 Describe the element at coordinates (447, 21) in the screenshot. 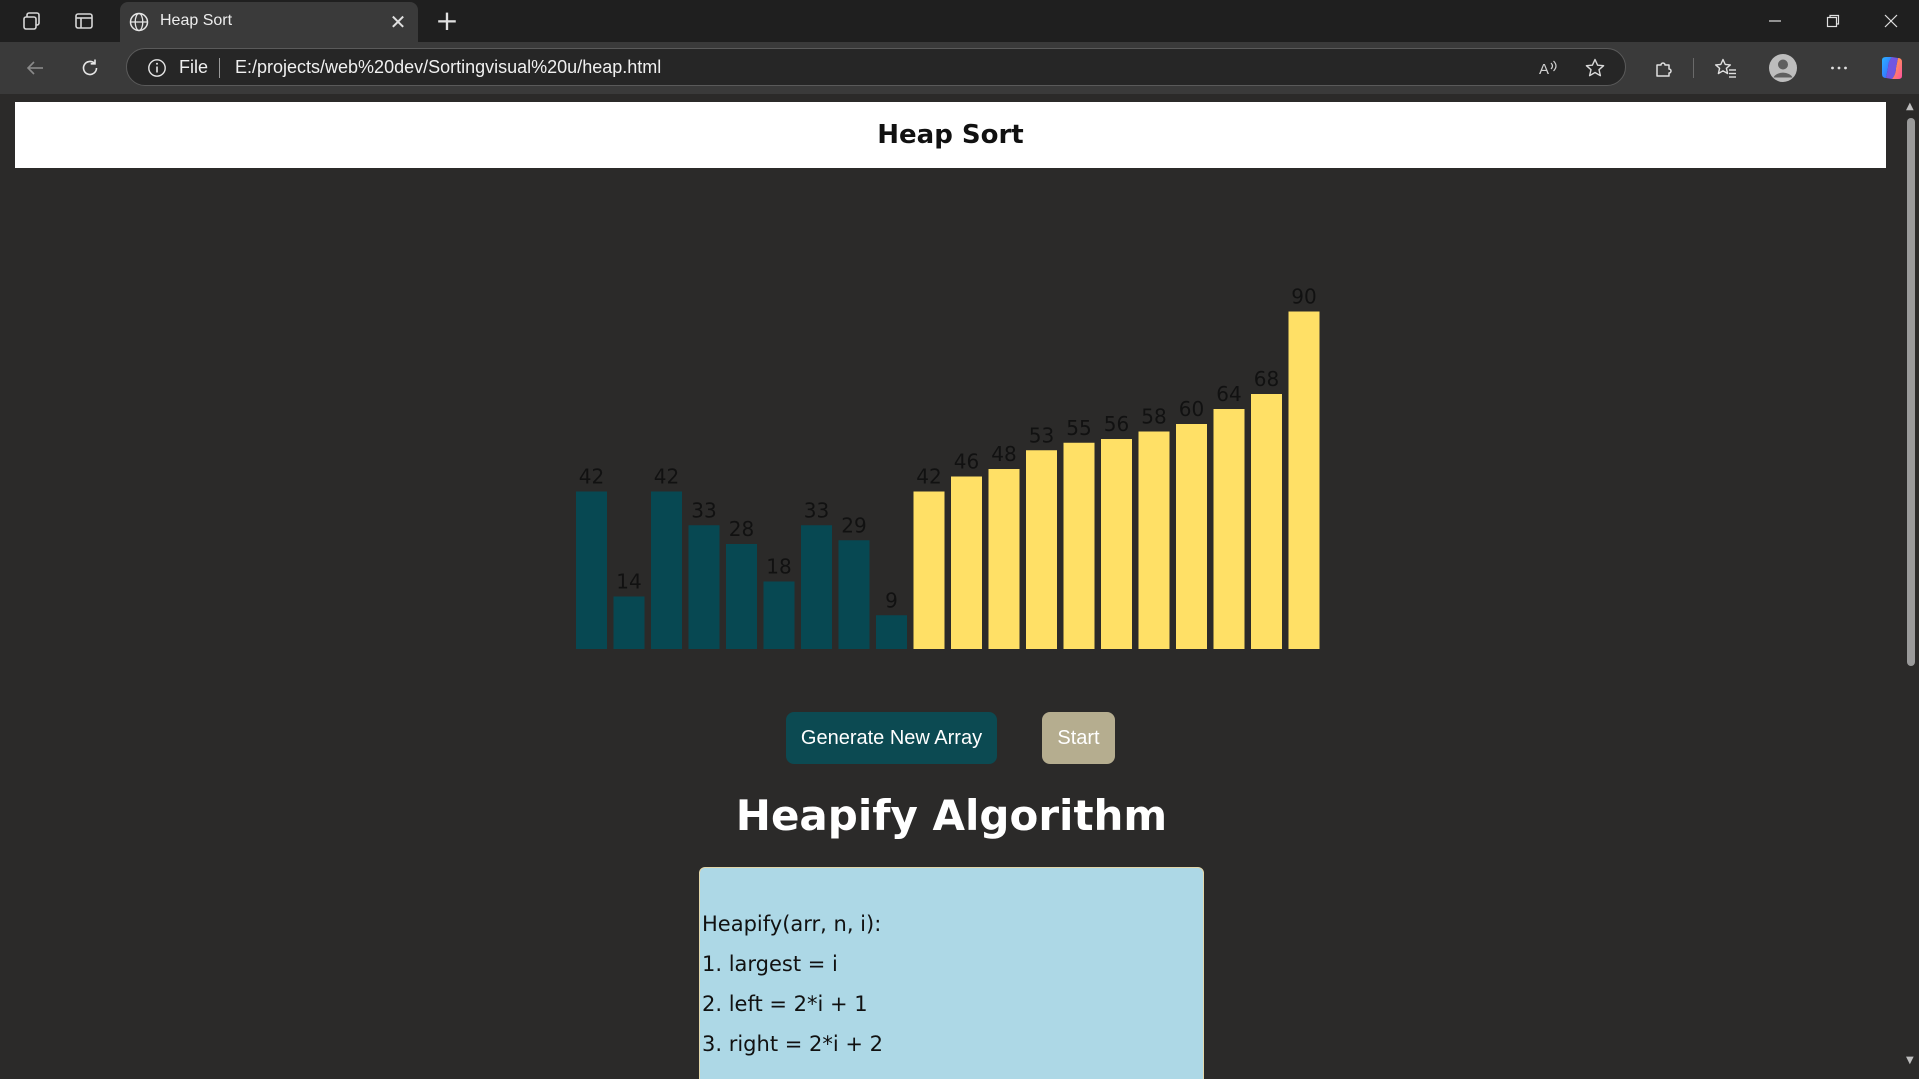

I see `plus-icon: +` at that location.